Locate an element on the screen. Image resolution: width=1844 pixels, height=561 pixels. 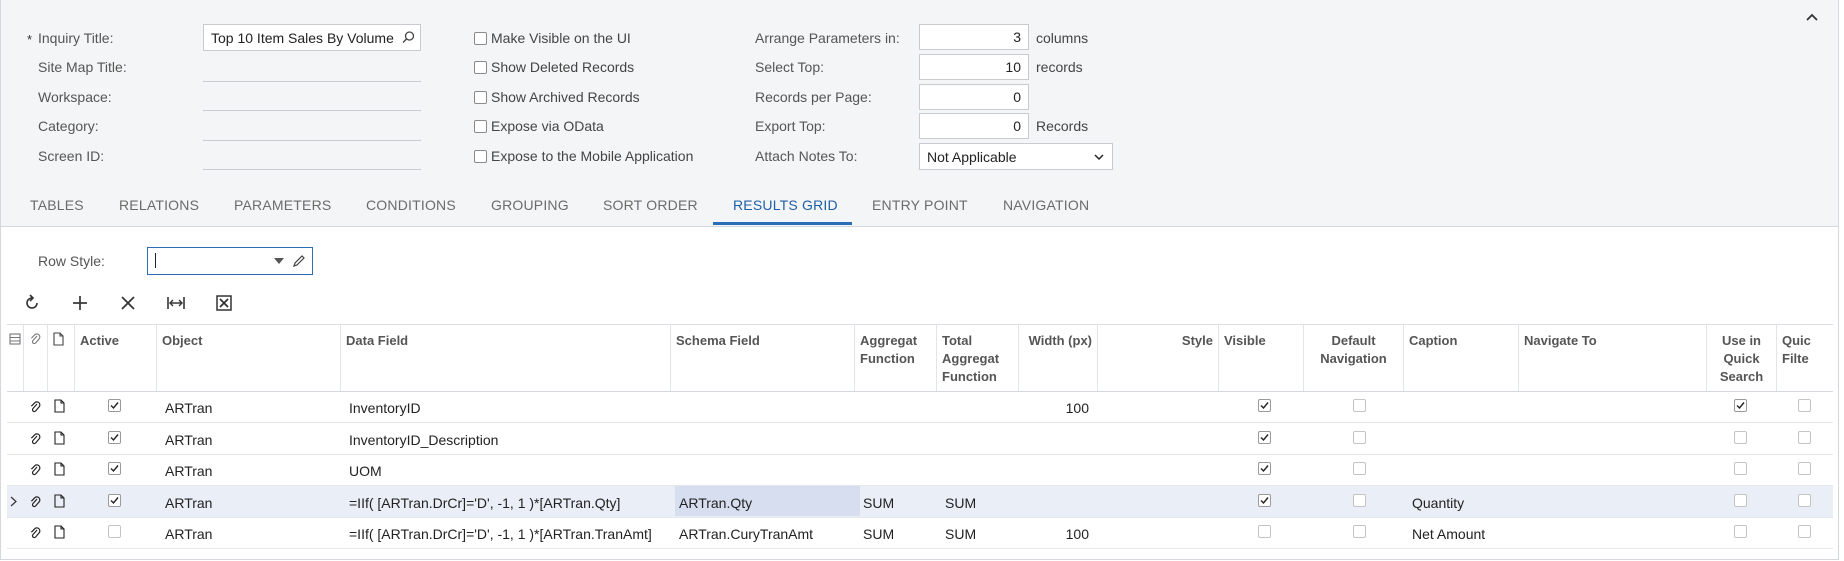
data-field-cell: InventoryID is located at coordinates (505, 406).